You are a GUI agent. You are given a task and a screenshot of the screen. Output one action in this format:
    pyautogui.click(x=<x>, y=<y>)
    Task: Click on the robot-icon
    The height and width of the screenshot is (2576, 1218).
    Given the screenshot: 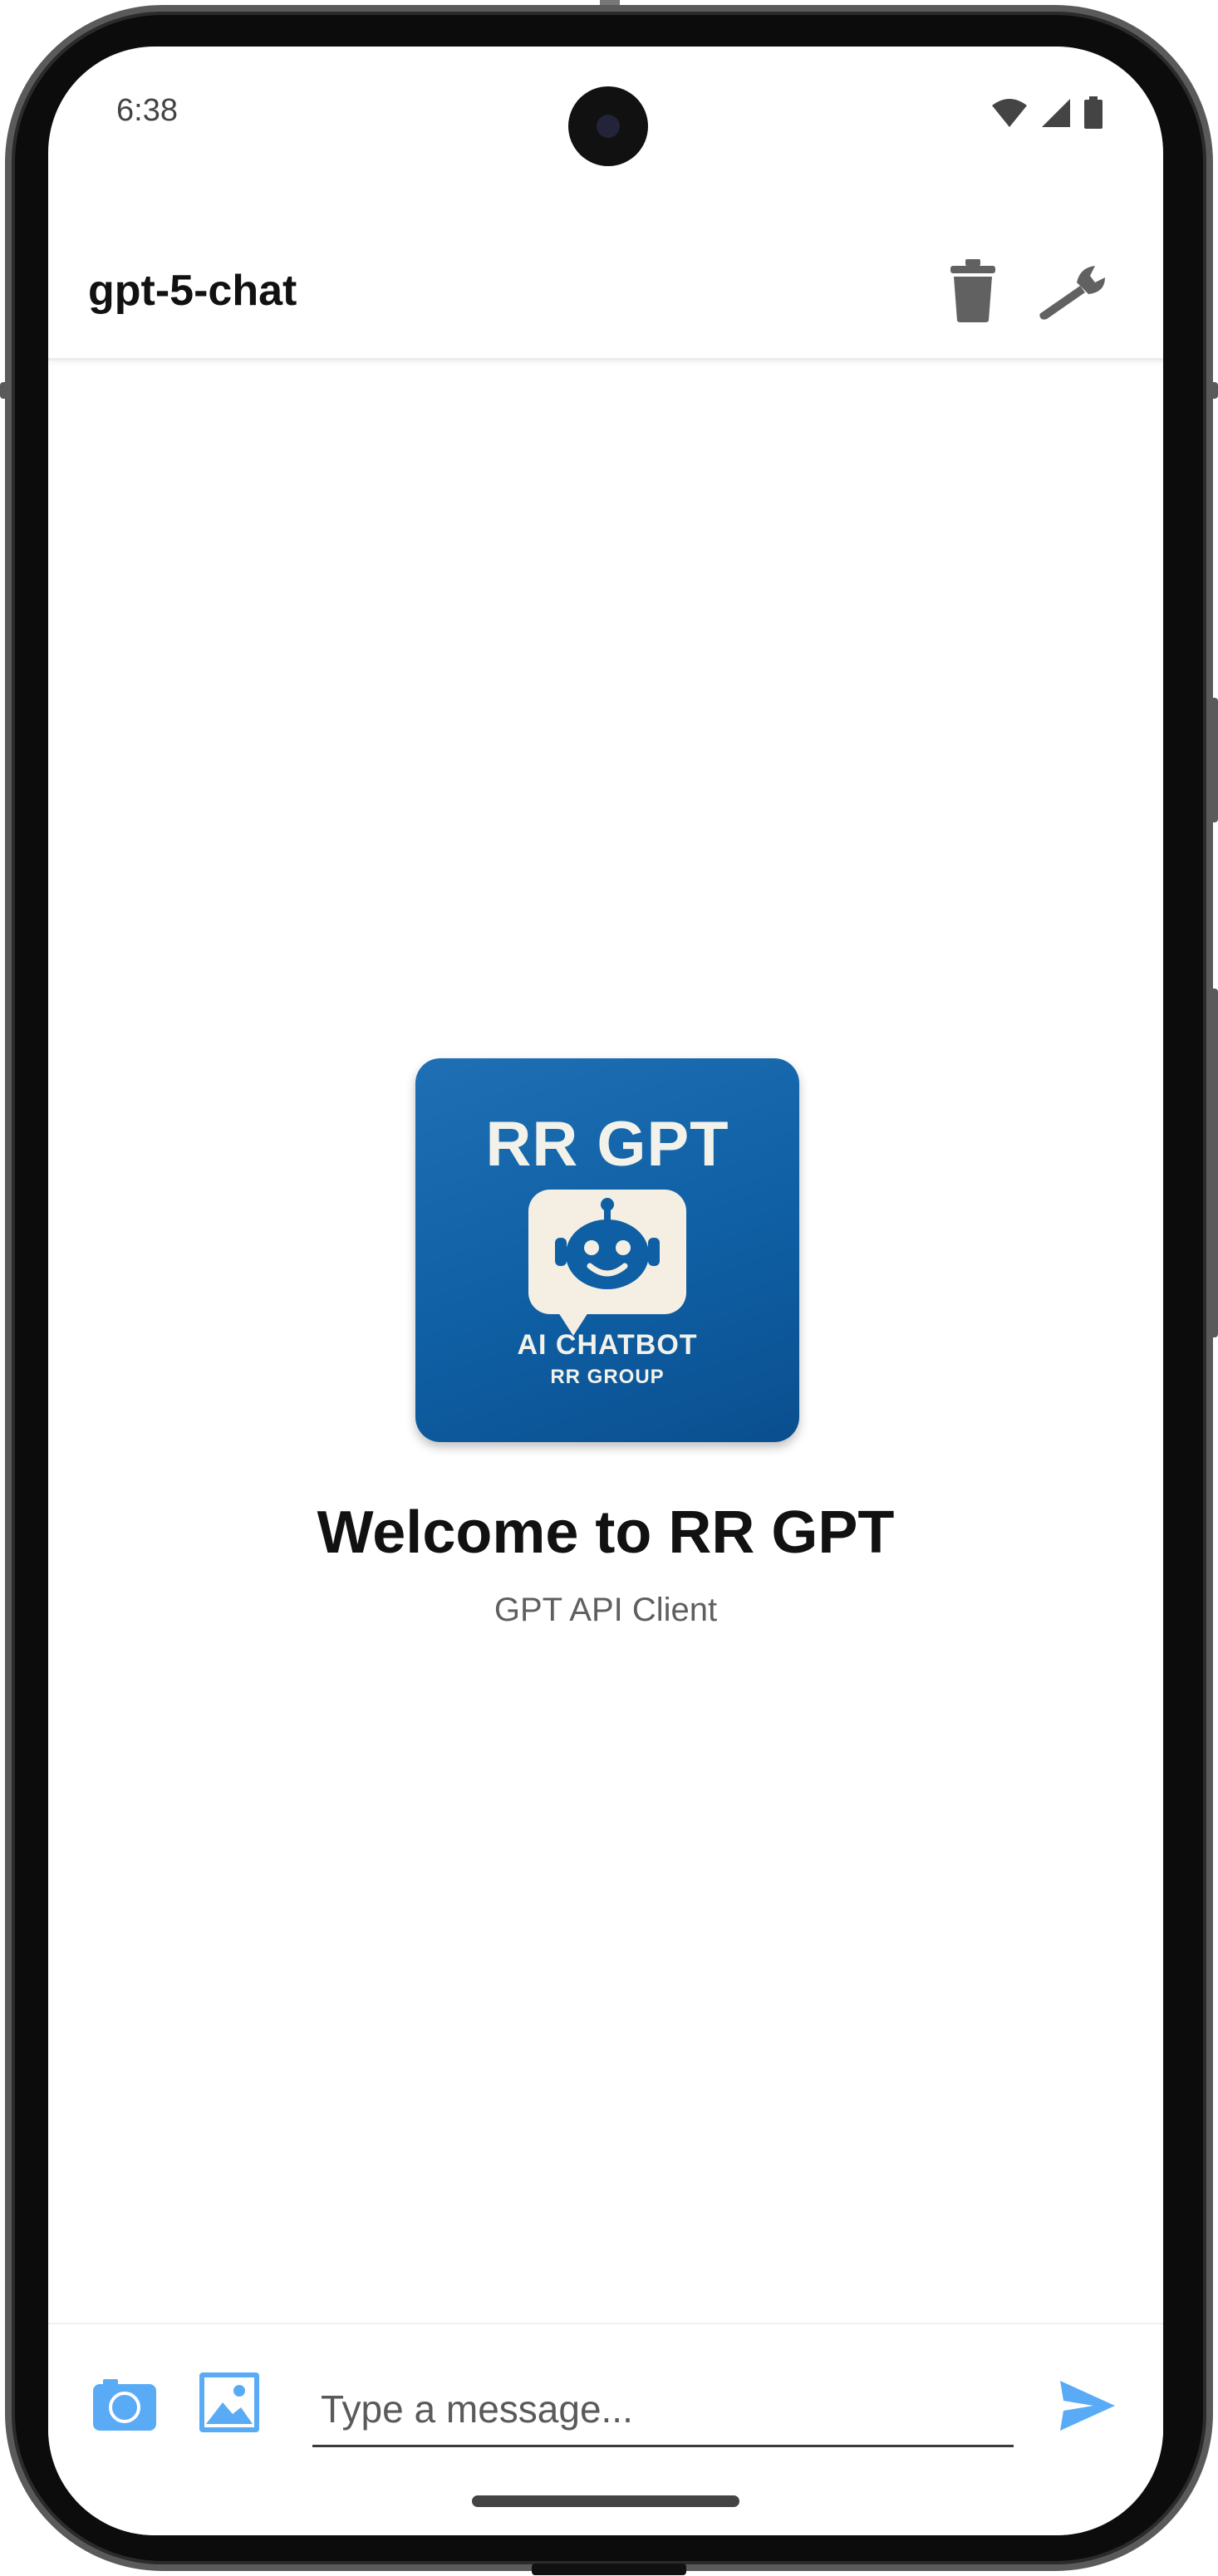 What is the action you would take?
    pyautogui.click(x=607, y=1243)
    